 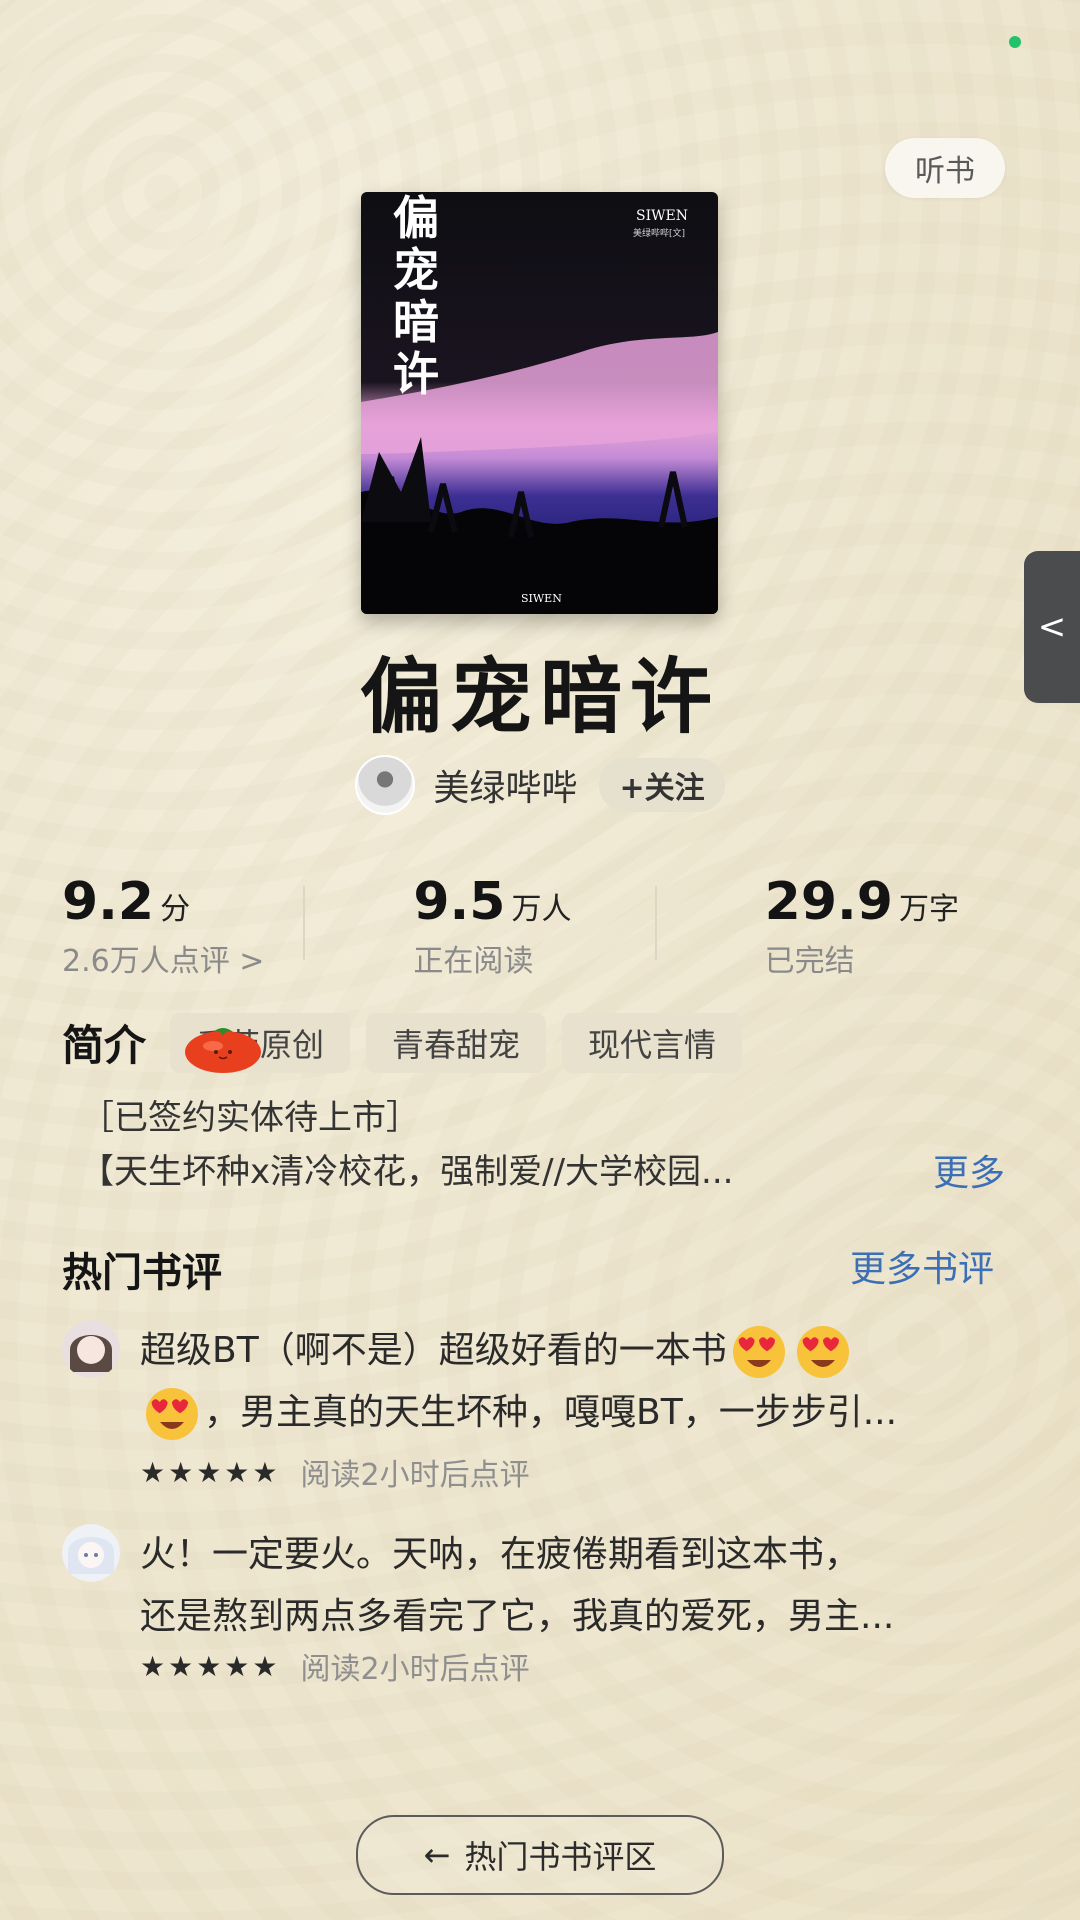 What do you see at coordinates (500, 1554) in the screenshot?
I see `review-line1: 火！一定要火。天呐，在疲倦期看到这本书，` at bounding box center [500, 1554].